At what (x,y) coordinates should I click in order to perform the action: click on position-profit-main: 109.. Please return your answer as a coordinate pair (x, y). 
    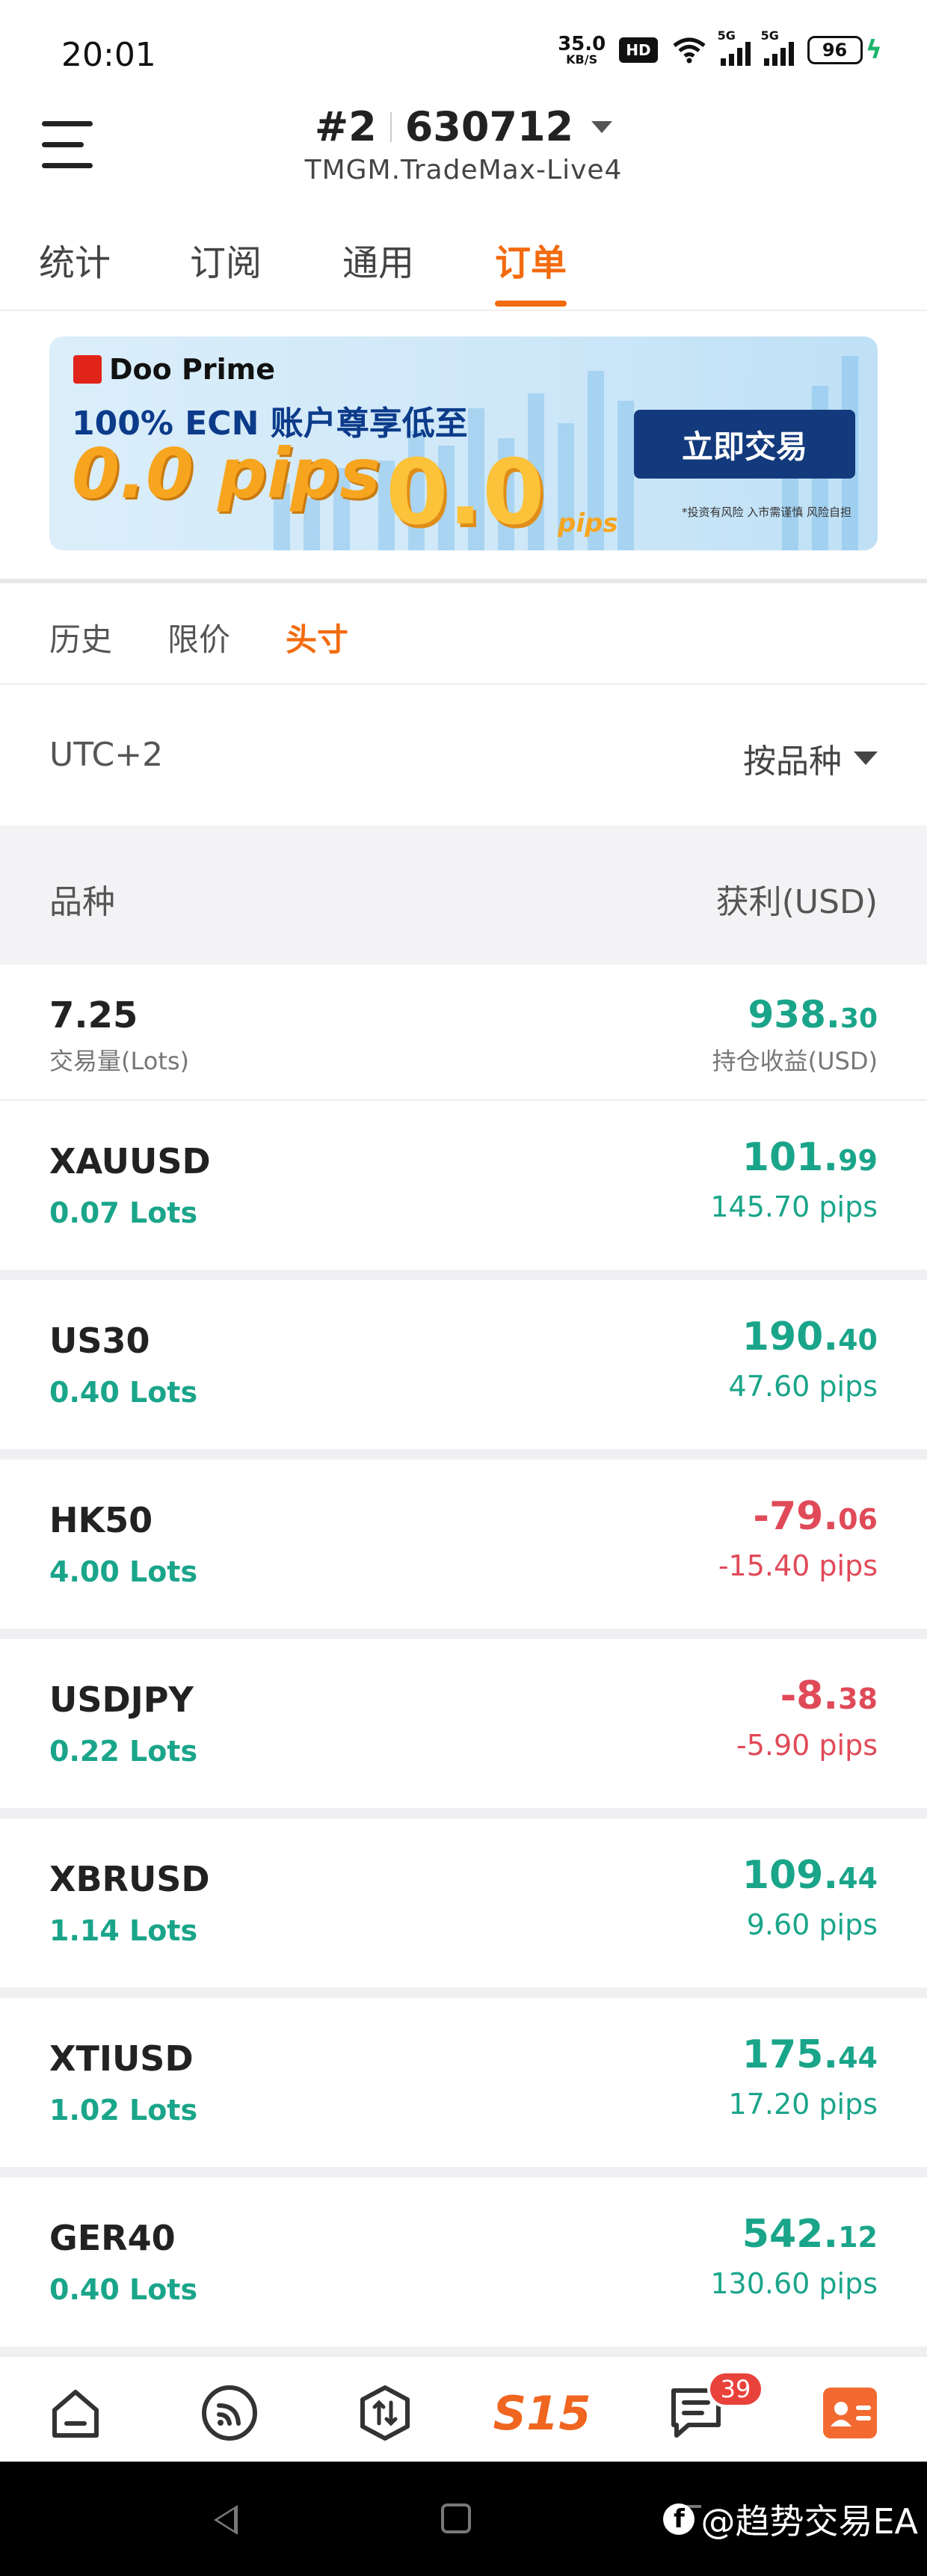
    Looking at the image, I should click on (790, 1875).